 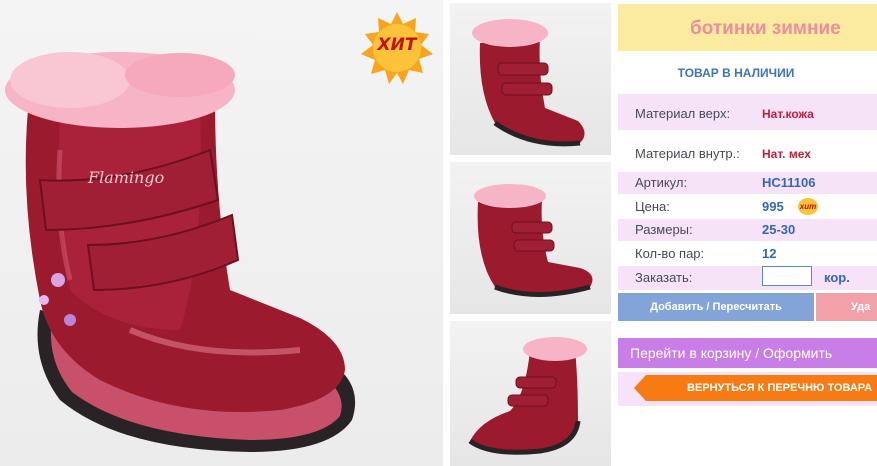 I want to click on back-to-list-button: ВЕРНУТЬСЯ К ПЕРЕЧНЮ ТОВАРА, so click(x=761, y=388).